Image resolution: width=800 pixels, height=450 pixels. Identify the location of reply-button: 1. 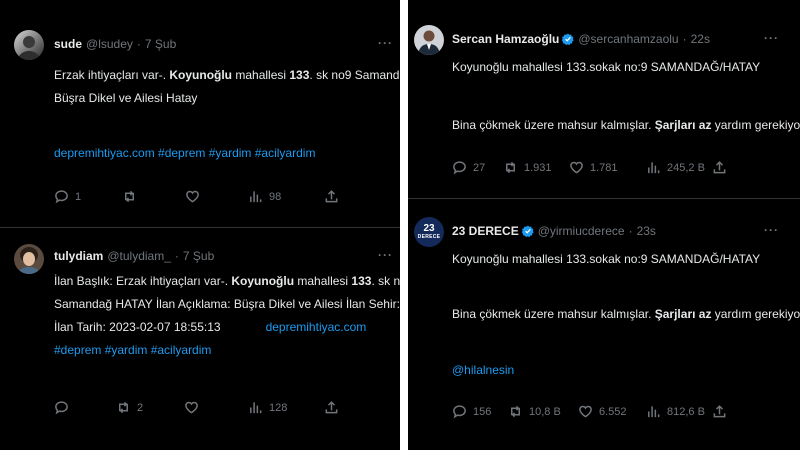
(67, 196).